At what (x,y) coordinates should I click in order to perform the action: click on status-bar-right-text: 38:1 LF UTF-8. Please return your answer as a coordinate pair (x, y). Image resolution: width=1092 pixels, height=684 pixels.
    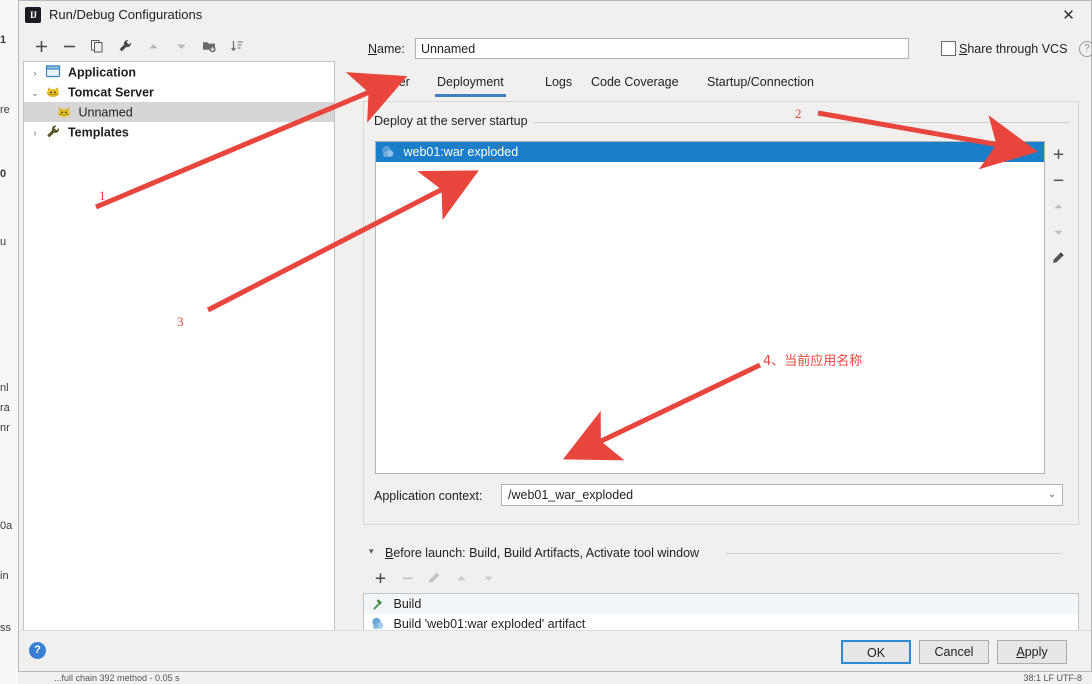
    Looking at the image, I should click on (1052, 678).